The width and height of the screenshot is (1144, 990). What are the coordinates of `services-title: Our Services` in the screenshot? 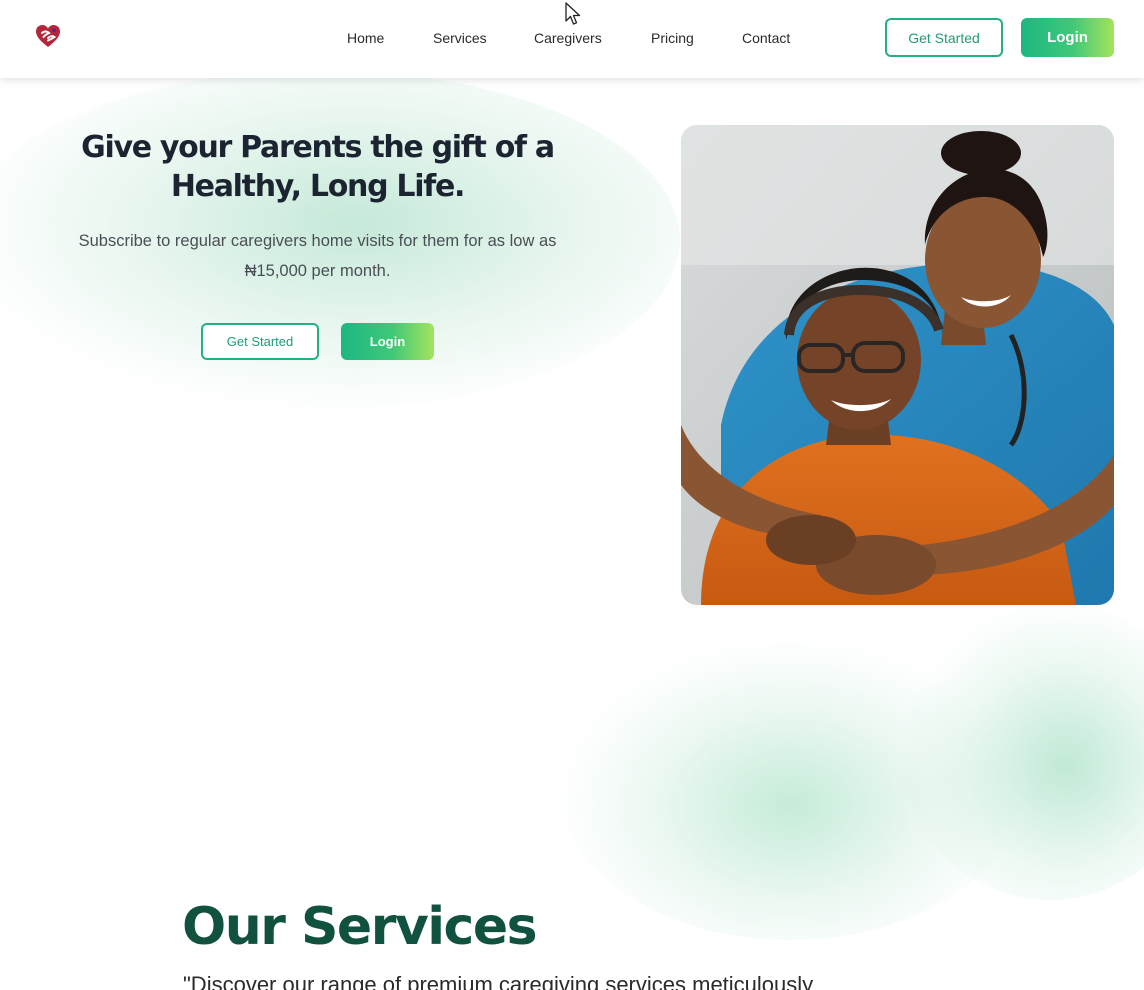 It's located at (360, 927).